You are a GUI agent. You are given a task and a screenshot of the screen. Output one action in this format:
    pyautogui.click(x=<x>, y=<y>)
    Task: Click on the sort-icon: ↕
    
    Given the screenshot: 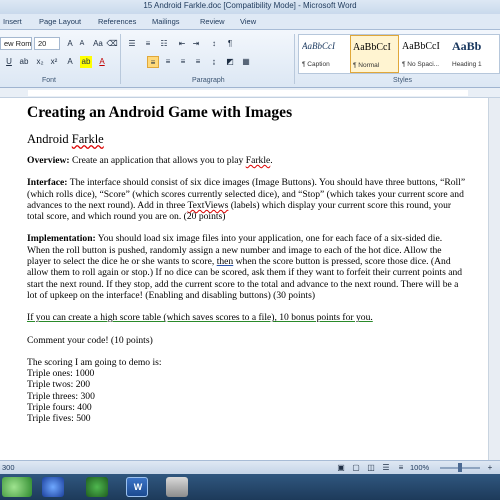 What is the action you would take?
    pyautogui.click(x=214, y=44)
    